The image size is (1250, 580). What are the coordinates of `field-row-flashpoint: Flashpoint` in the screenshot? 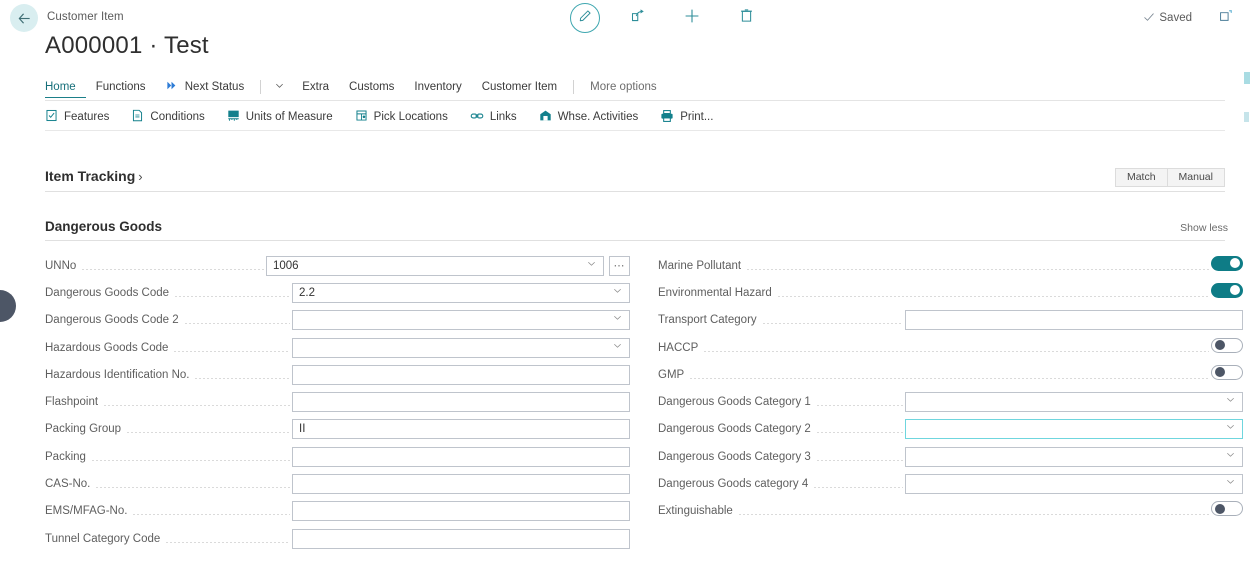 It's located at (337, 401).